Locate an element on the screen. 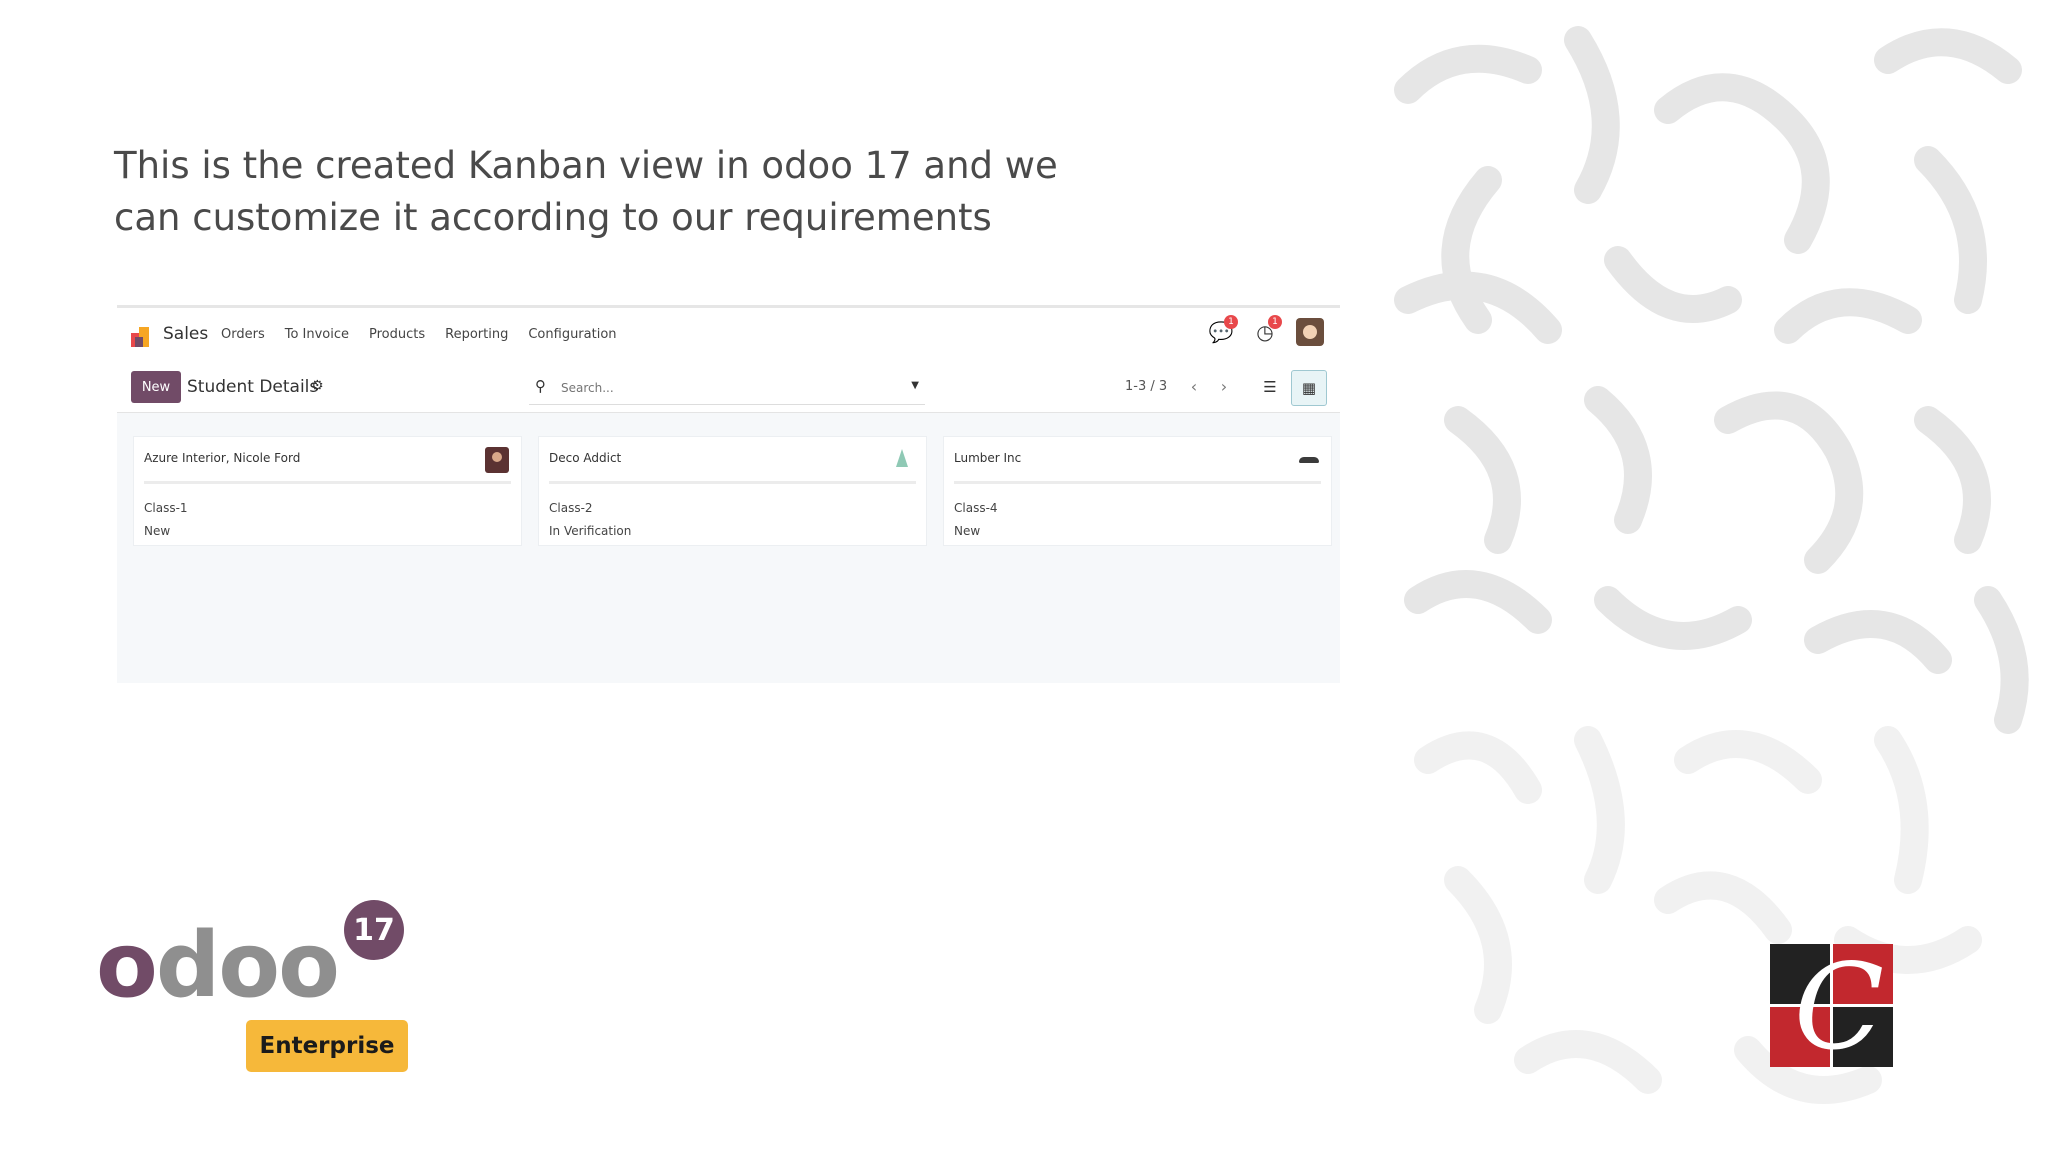  app-name: Sales is located at coordinates (185, 334).